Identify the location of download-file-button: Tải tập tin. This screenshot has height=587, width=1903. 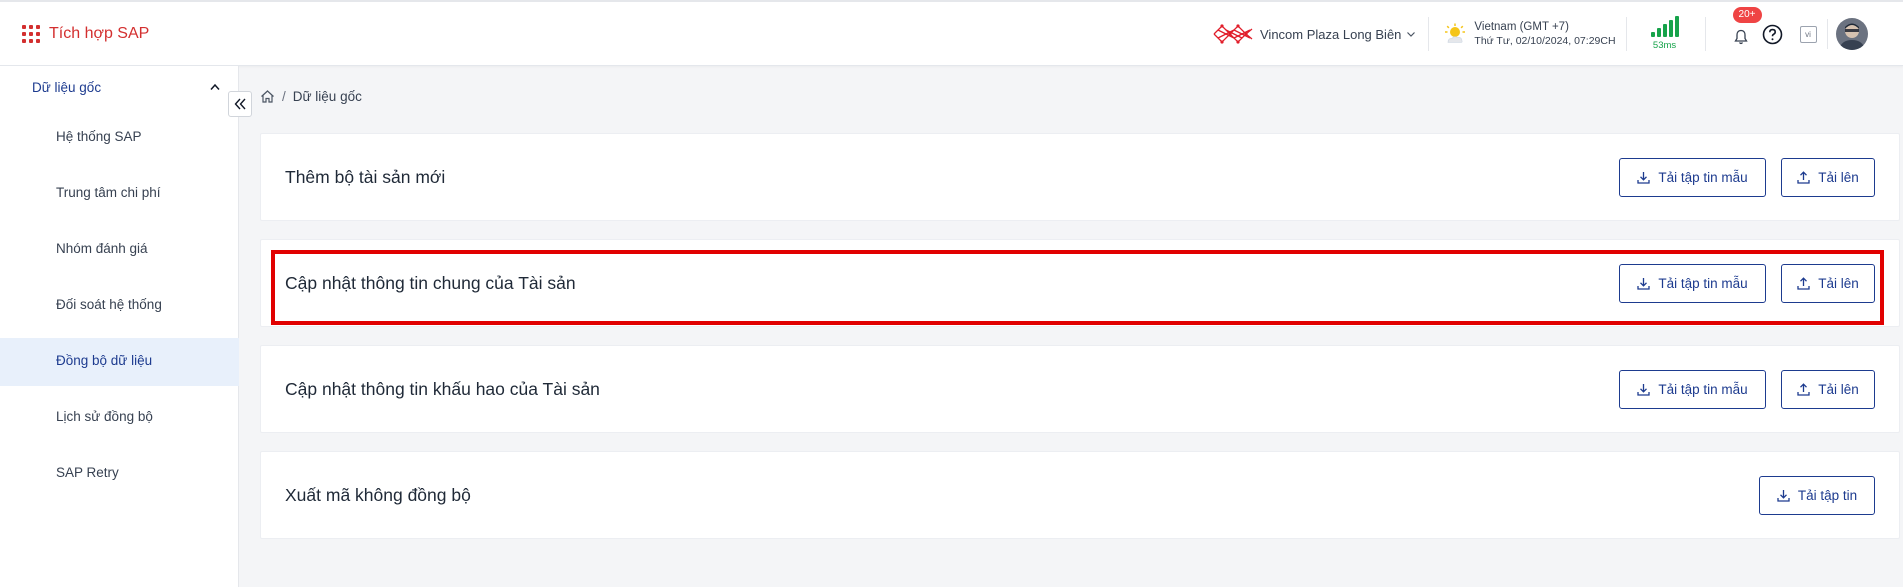
(1817, 495).